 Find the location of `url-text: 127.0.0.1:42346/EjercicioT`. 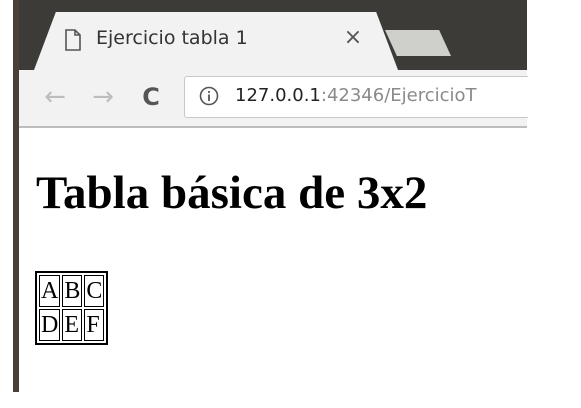

url-text: 127.0.0.1:42346/EjercicioT is located at coordinates (356, 95).